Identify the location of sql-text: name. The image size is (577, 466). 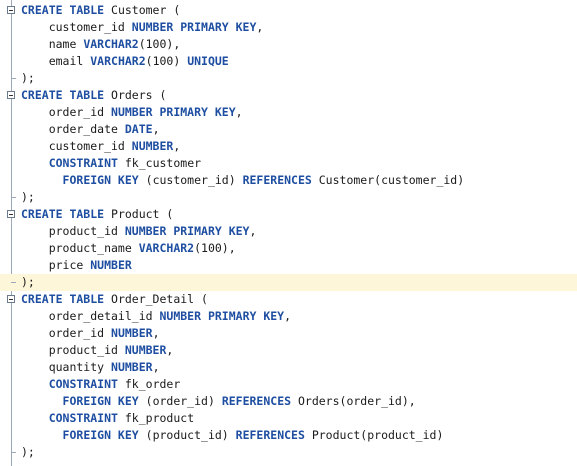
(52, 44).